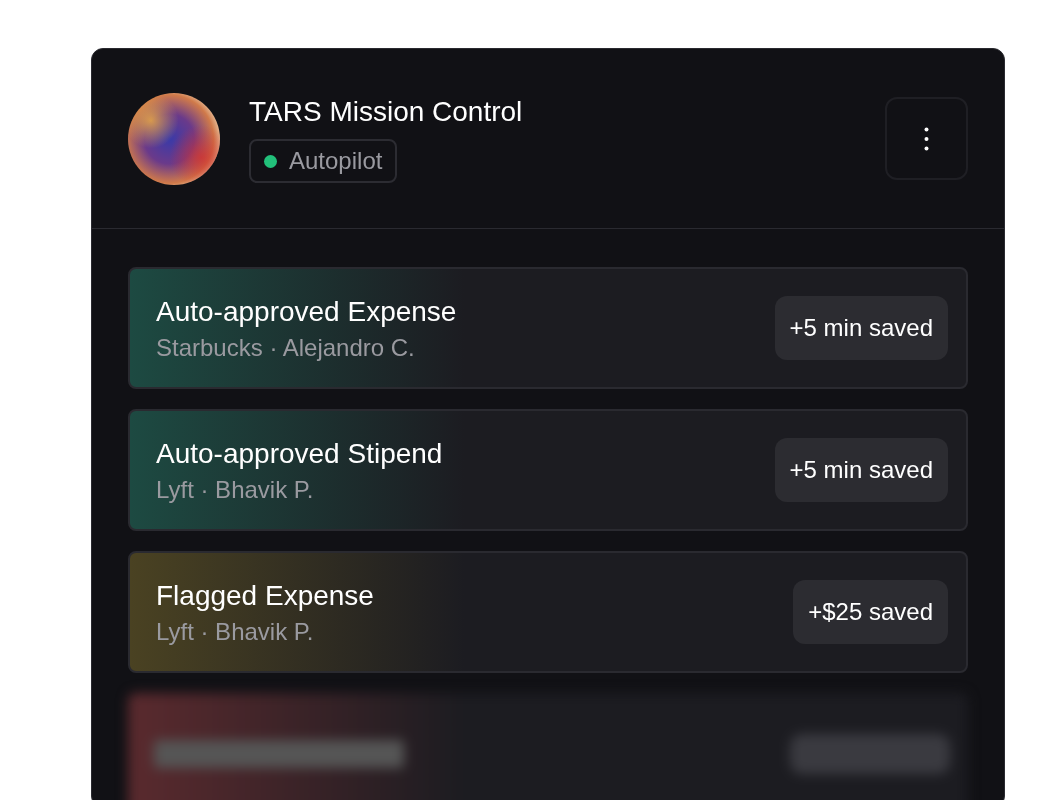 This screenshot has height=800, width=1055. I want to click on card-title: Auto-approved Stipend, so click(299, 453).